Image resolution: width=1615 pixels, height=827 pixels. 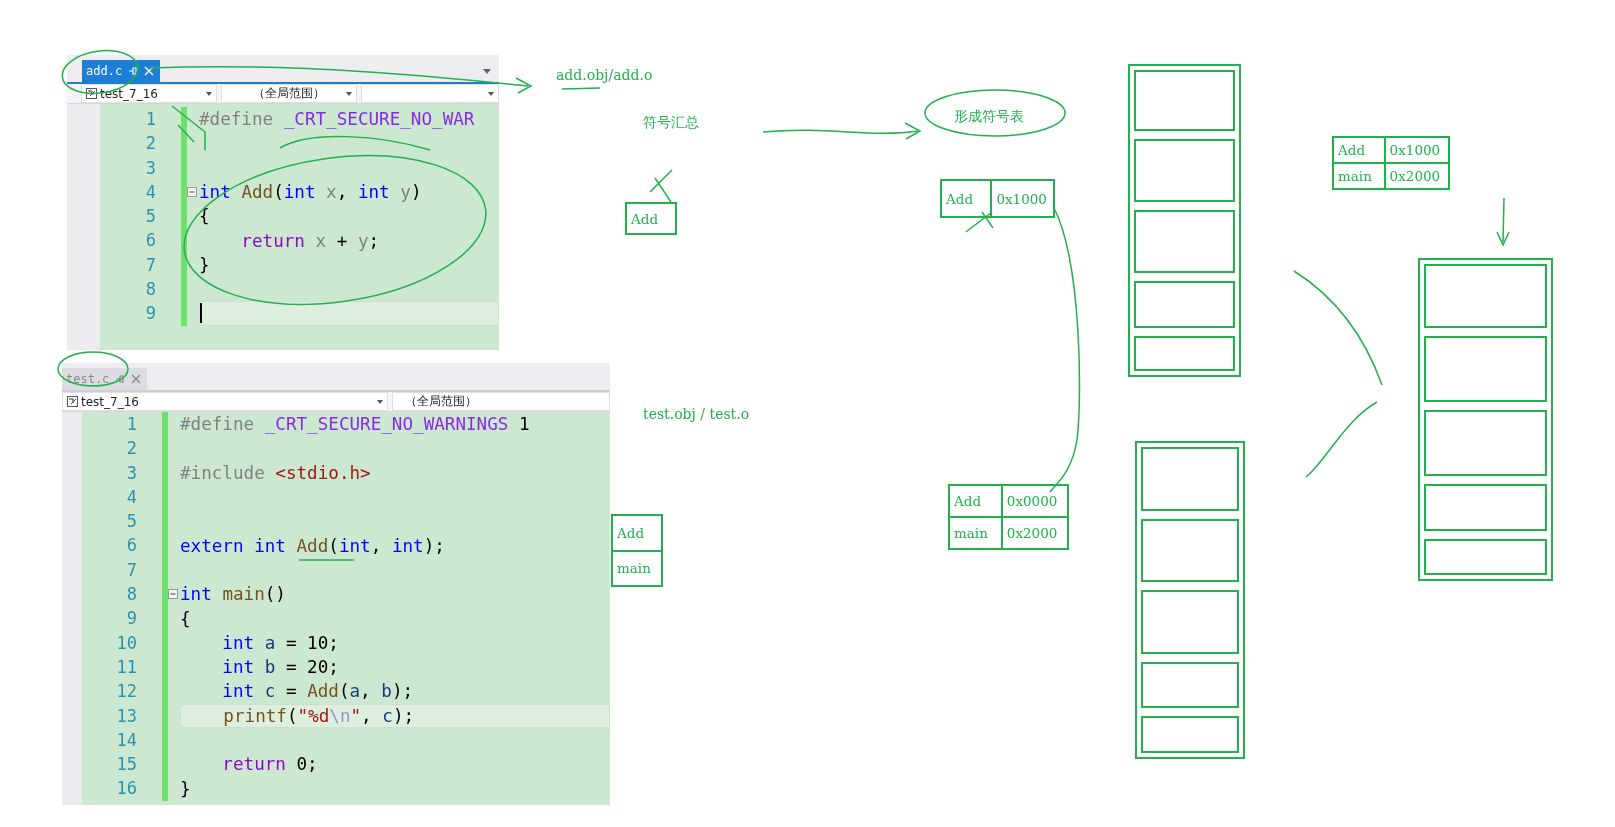 I want to click on dropdown-caret-icon, so click(x=487, y=71).